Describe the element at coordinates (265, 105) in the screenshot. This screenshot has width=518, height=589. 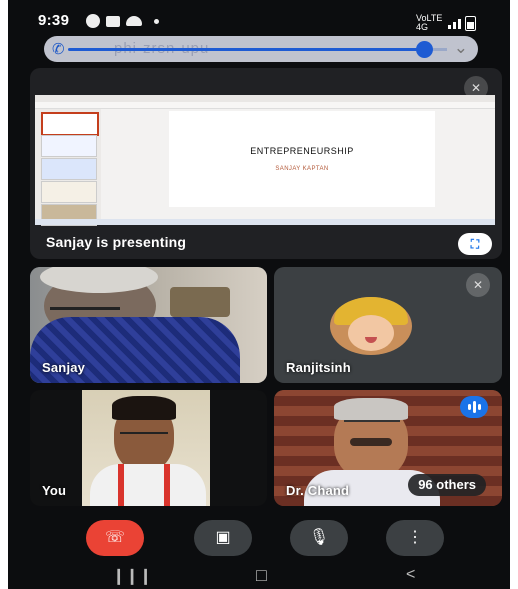
I see `ppt-ribbon` at that location.